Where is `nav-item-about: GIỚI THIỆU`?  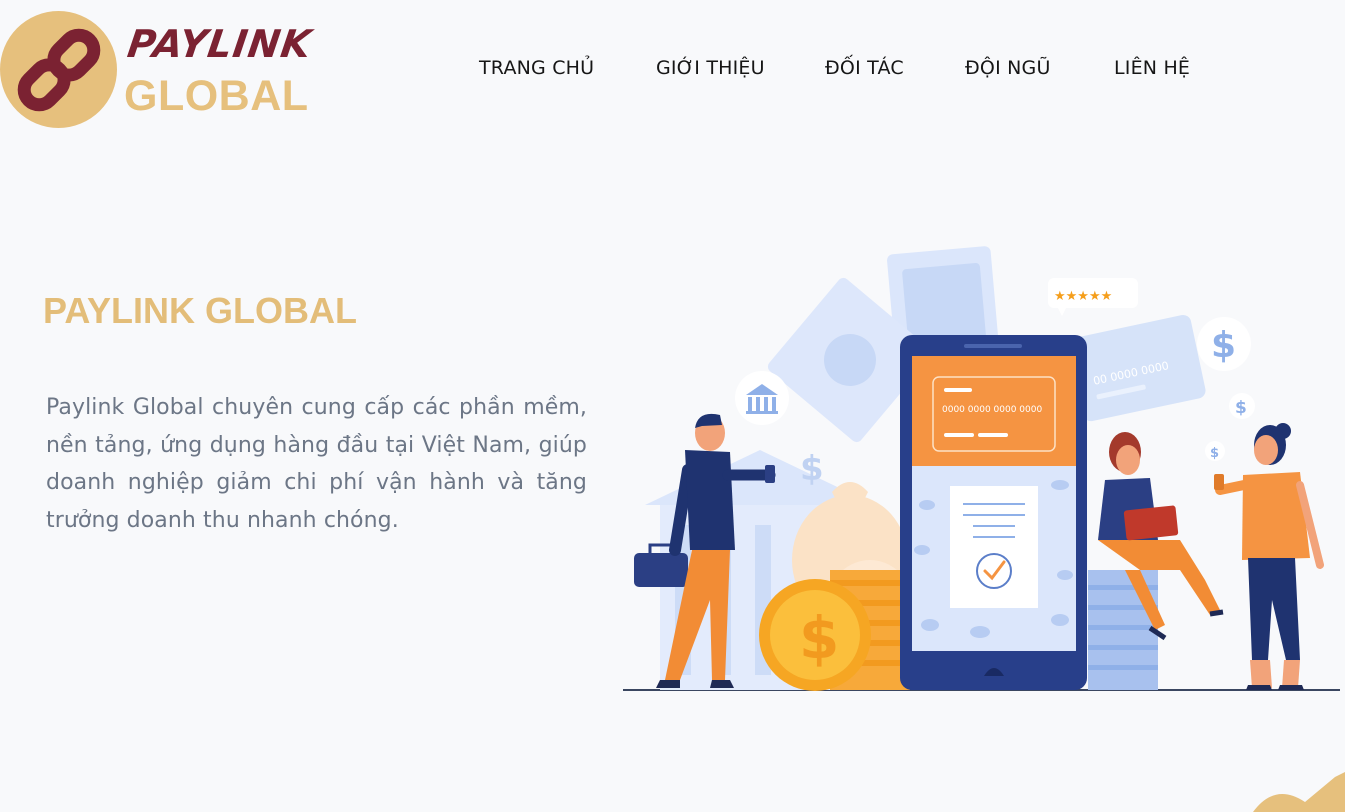
nav-item-about: GIỚI THIỆU is located at coordinates (710, 68).